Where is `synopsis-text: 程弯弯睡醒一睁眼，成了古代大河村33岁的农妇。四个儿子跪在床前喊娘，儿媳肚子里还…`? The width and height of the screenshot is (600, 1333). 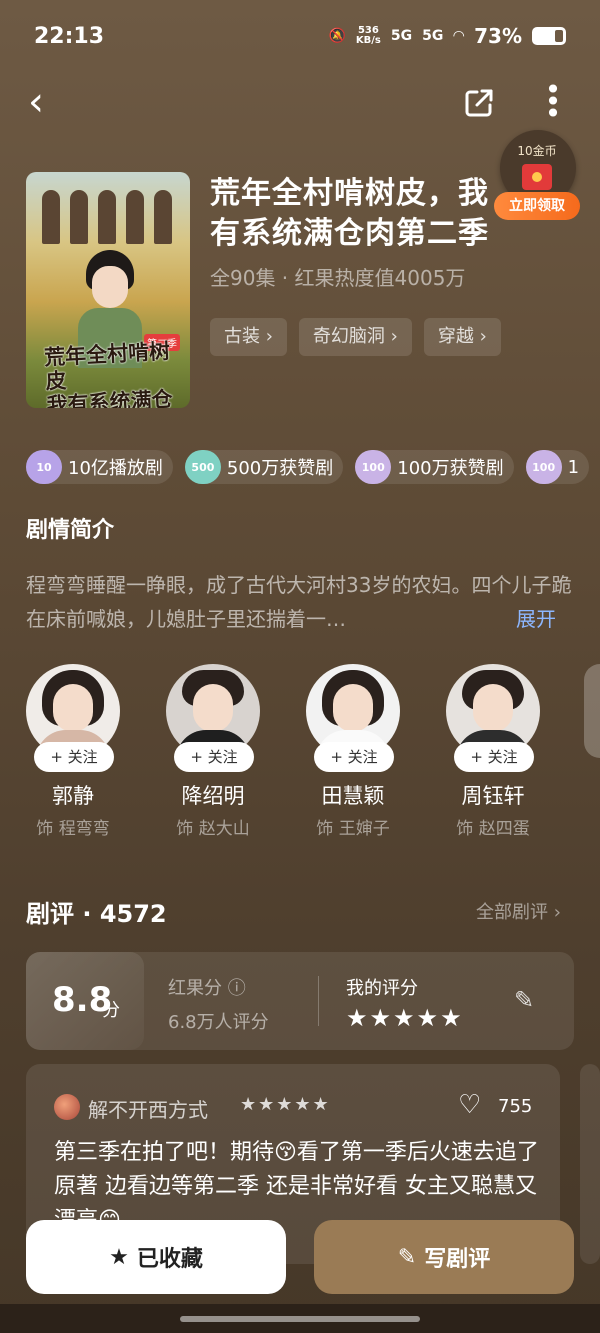
synopsis-text: 程弯弯睡醒一睁眼，成了古代大河村33岁的农妇。四个儿子跪在床前喊娘，儿媳肚子里还… is located at coordinates (299, 602).